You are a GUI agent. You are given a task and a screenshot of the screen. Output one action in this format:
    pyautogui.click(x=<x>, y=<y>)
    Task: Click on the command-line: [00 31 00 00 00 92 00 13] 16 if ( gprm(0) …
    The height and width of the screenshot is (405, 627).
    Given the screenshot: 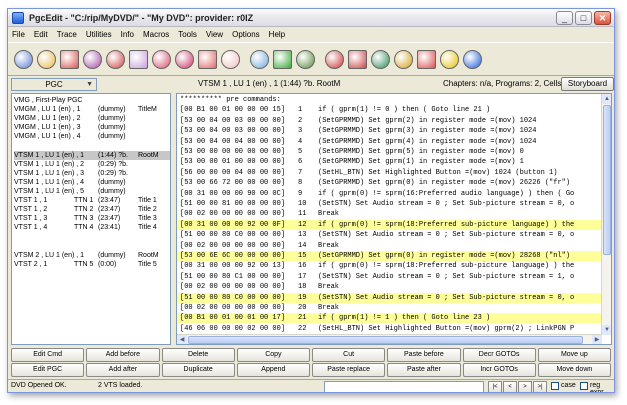 What is the action you would take?
    pyautogui.click(x=389, y=266)
    